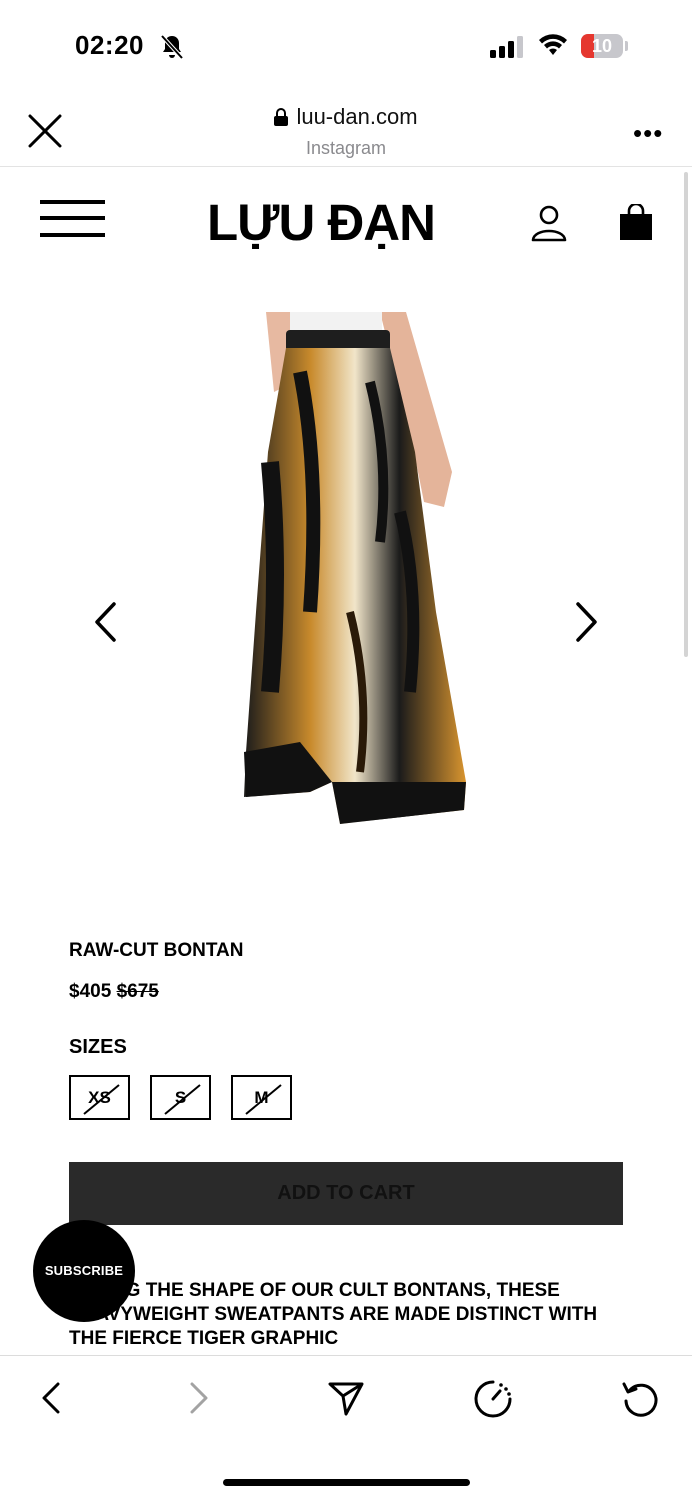  What do you see at coordinates (587, 624) in the screenshot?
I see `next-image-arrow-icon` at bounding box center [587, 624].